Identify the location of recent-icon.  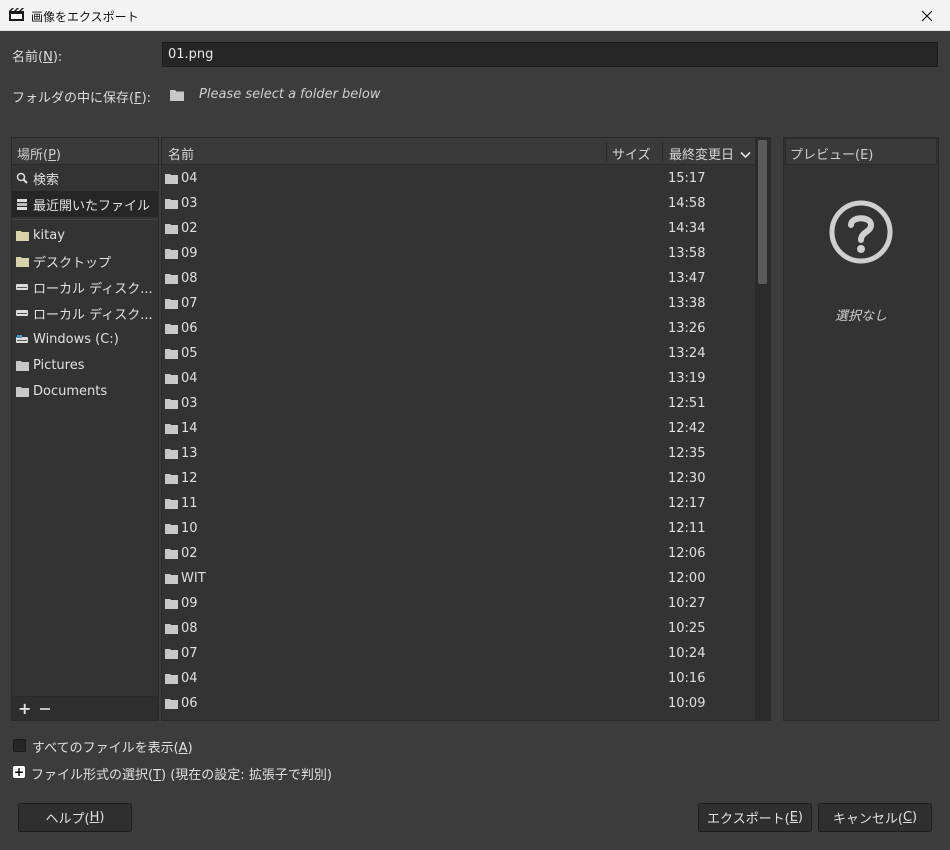
(22, 204).